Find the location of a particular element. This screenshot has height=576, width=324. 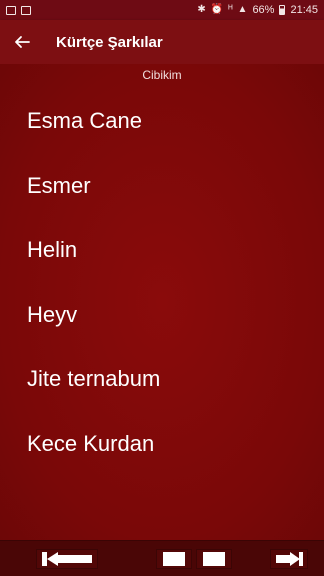

skip-previous-icon is located at coordinates (67, 559).